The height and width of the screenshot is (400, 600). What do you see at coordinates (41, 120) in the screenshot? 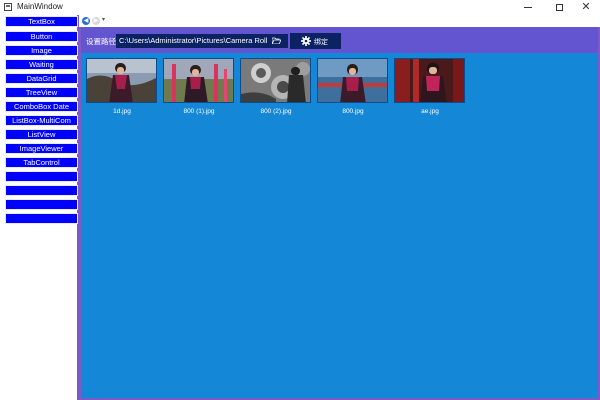
I see `sidebar-item-listbox-multicom: ListBox-MultiCom` at bounding box center [41, 120].